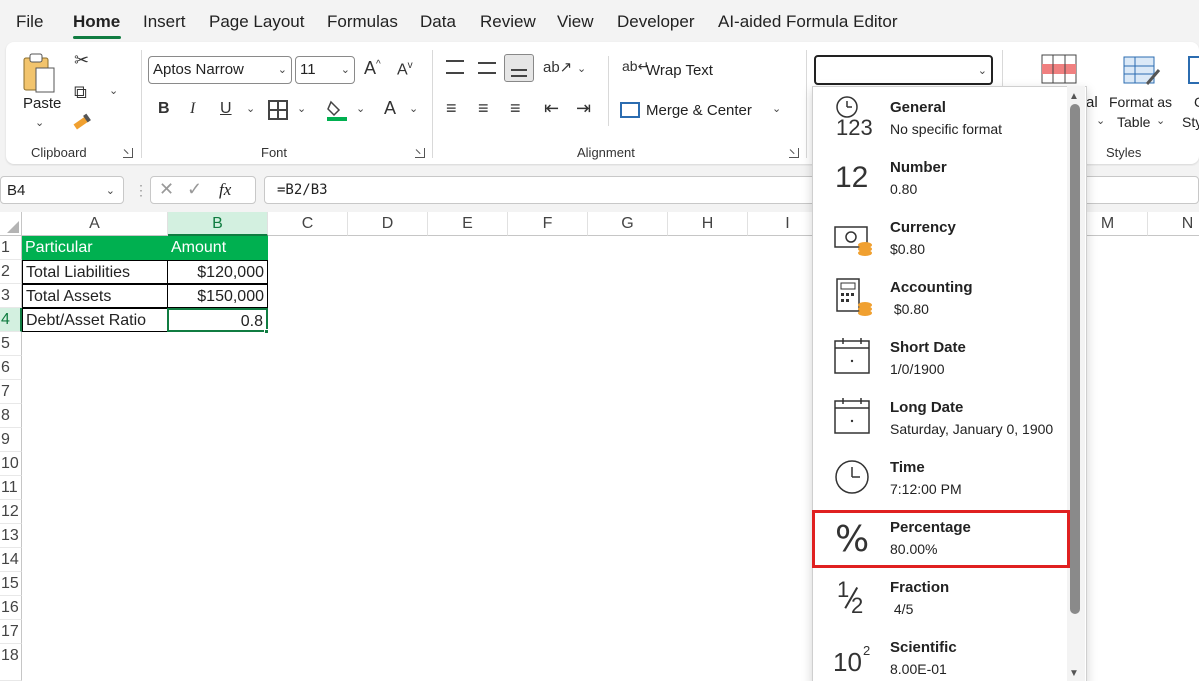  Describe the element at coordinates (557, 67) in the screenshot. I see `orientation-icon: ab↗` at that location.